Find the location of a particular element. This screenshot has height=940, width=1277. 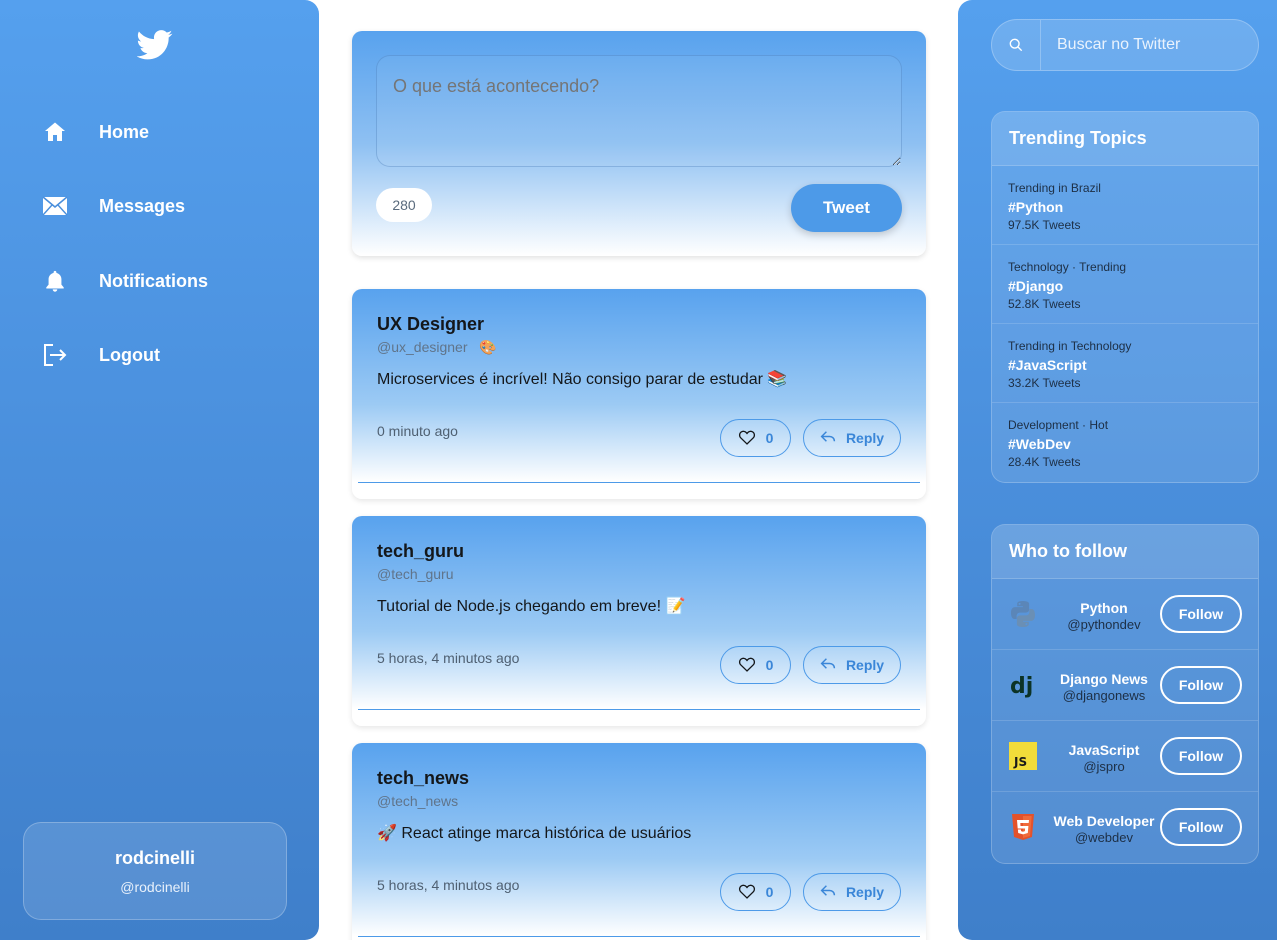

nav-logout-label: Logout is located at coordinates (129, 354).